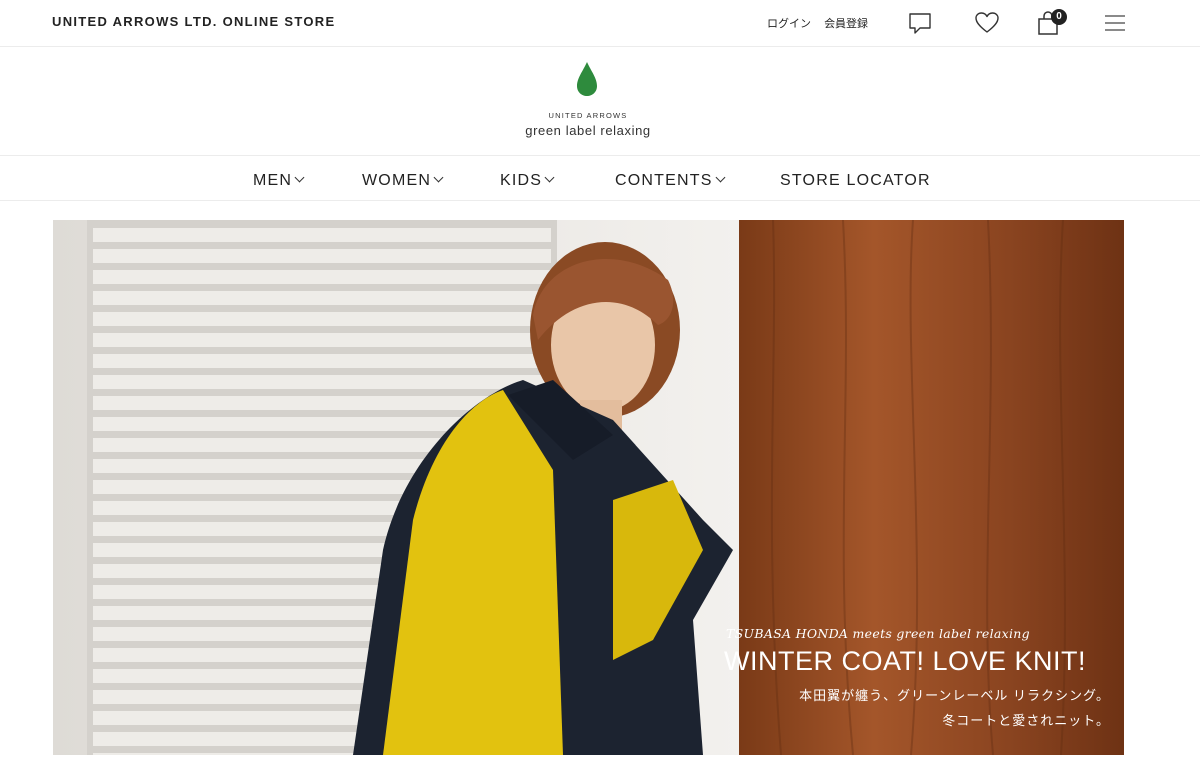 This screenshot has height=766, width=1200. I want to click on auth-links: ログイン 会員登録, so click(822, 23).